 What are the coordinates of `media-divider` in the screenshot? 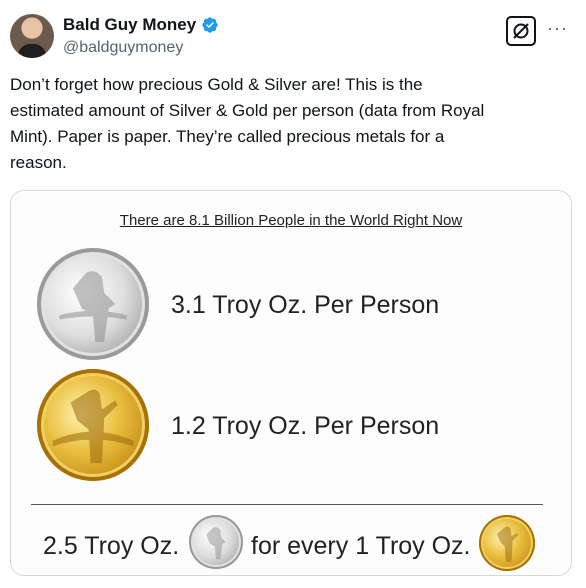 It's located at (287, 504).